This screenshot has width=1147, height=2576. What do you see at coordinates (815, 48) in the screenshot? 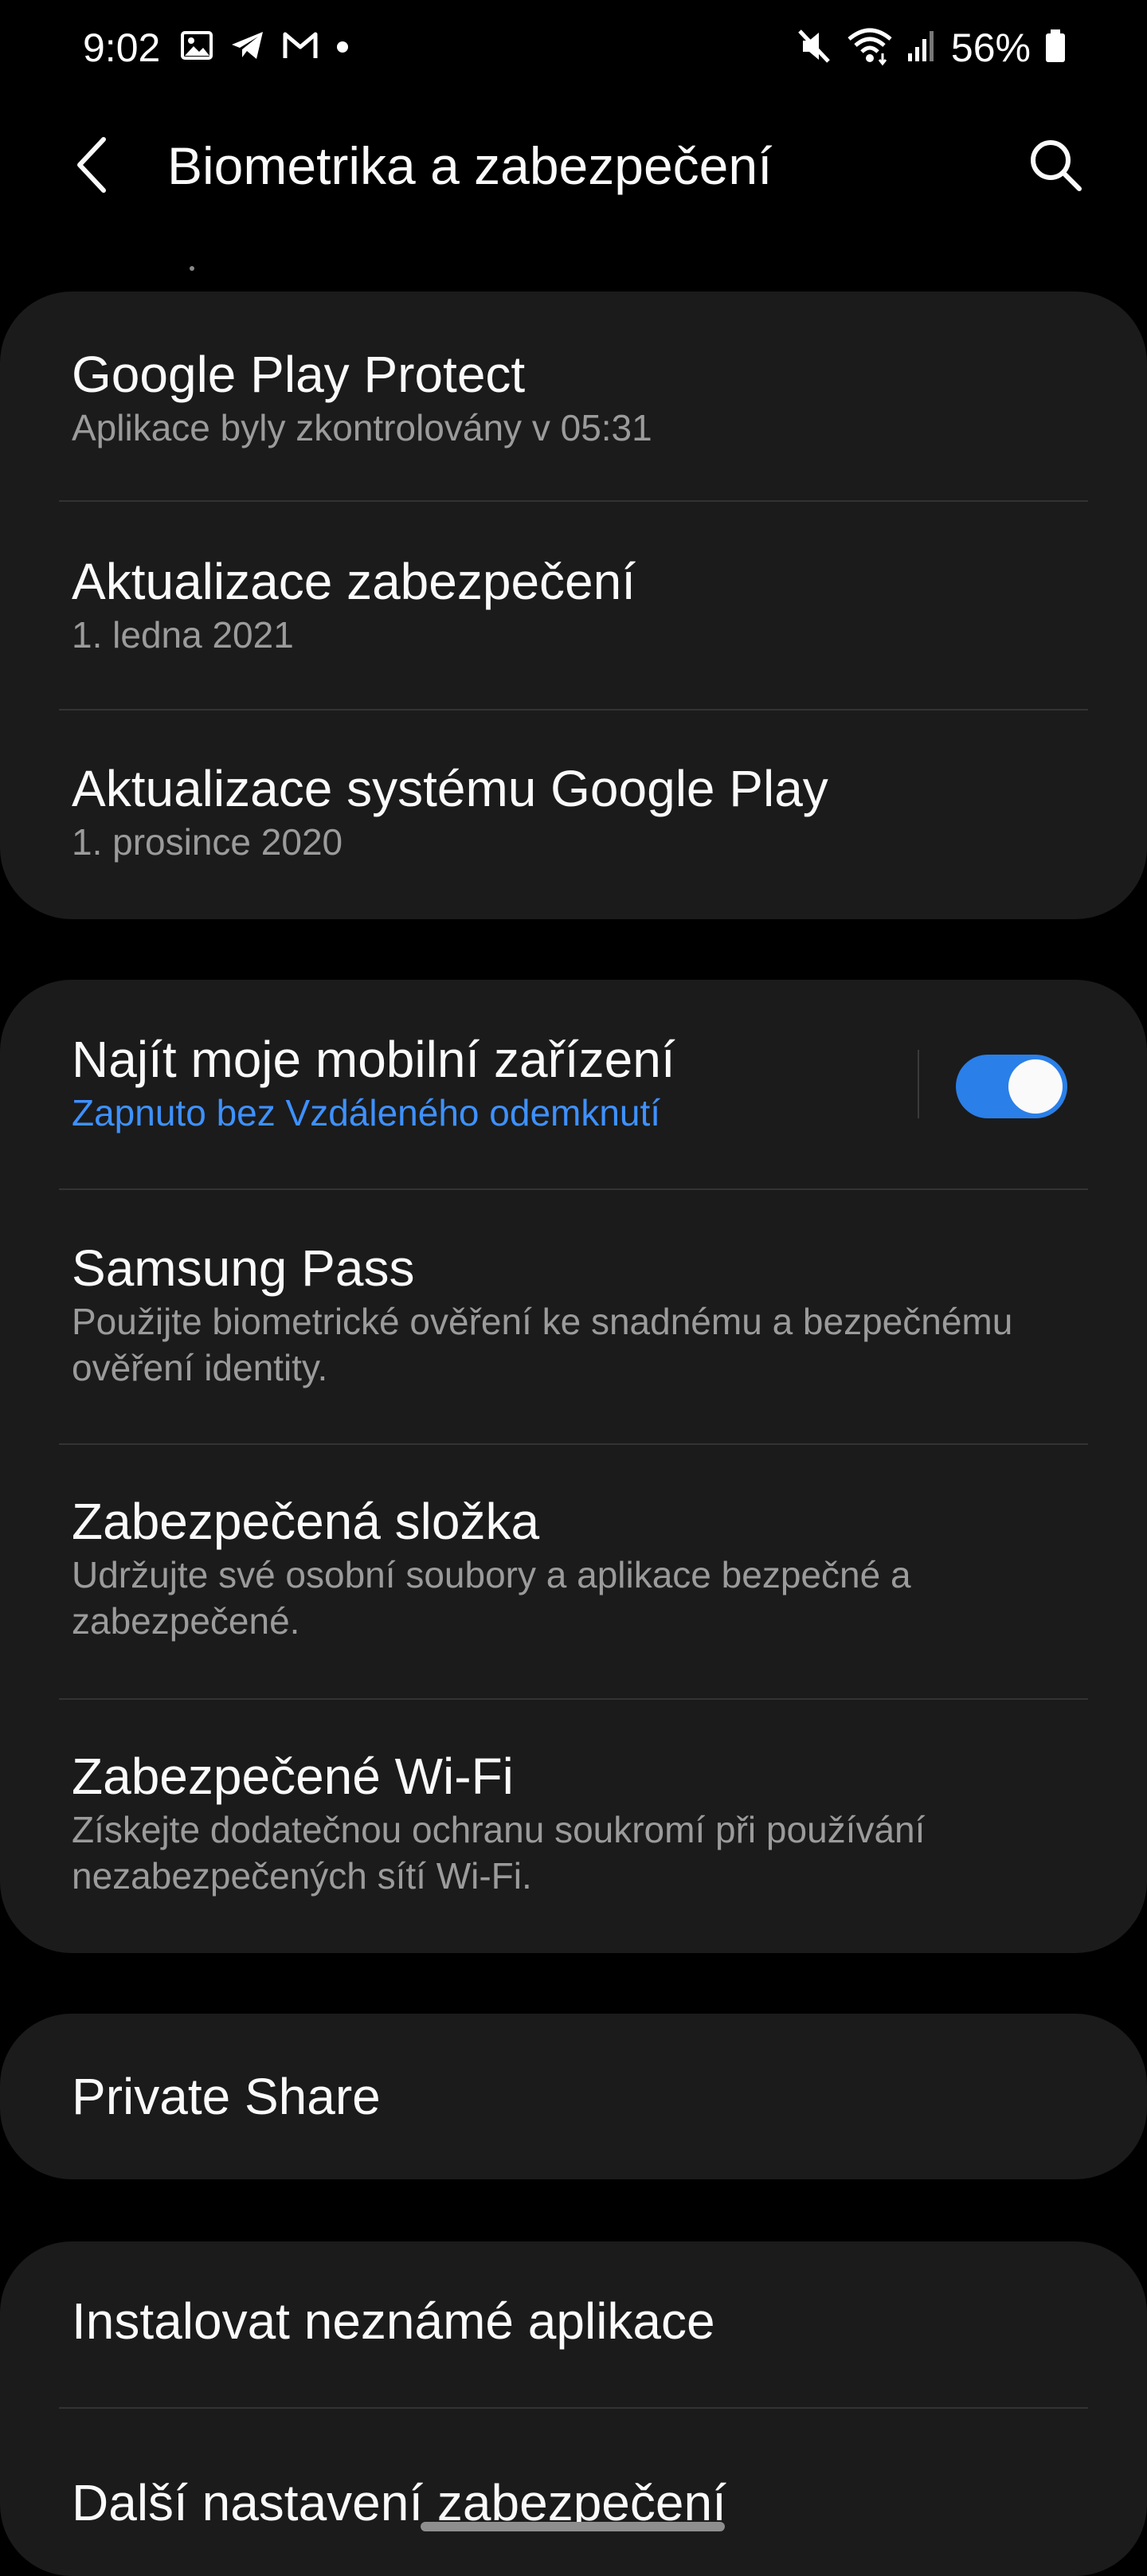
I see `mute-icon` at bounding box center [815, 48].